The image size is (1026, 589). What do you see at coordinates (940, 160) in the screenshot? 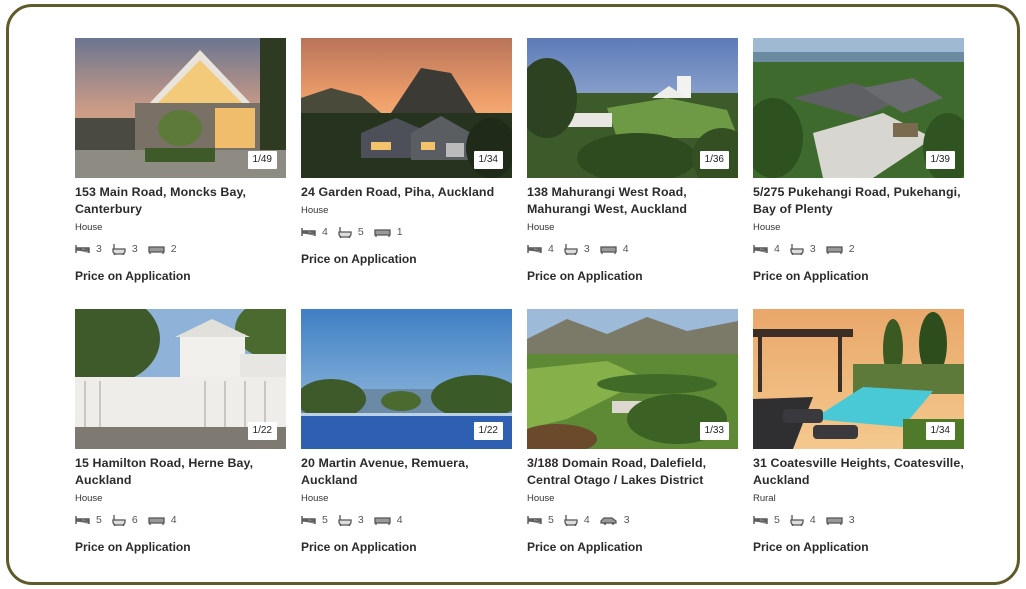
I see `photo-counter: 1/39` at bounding box center [940, 160].